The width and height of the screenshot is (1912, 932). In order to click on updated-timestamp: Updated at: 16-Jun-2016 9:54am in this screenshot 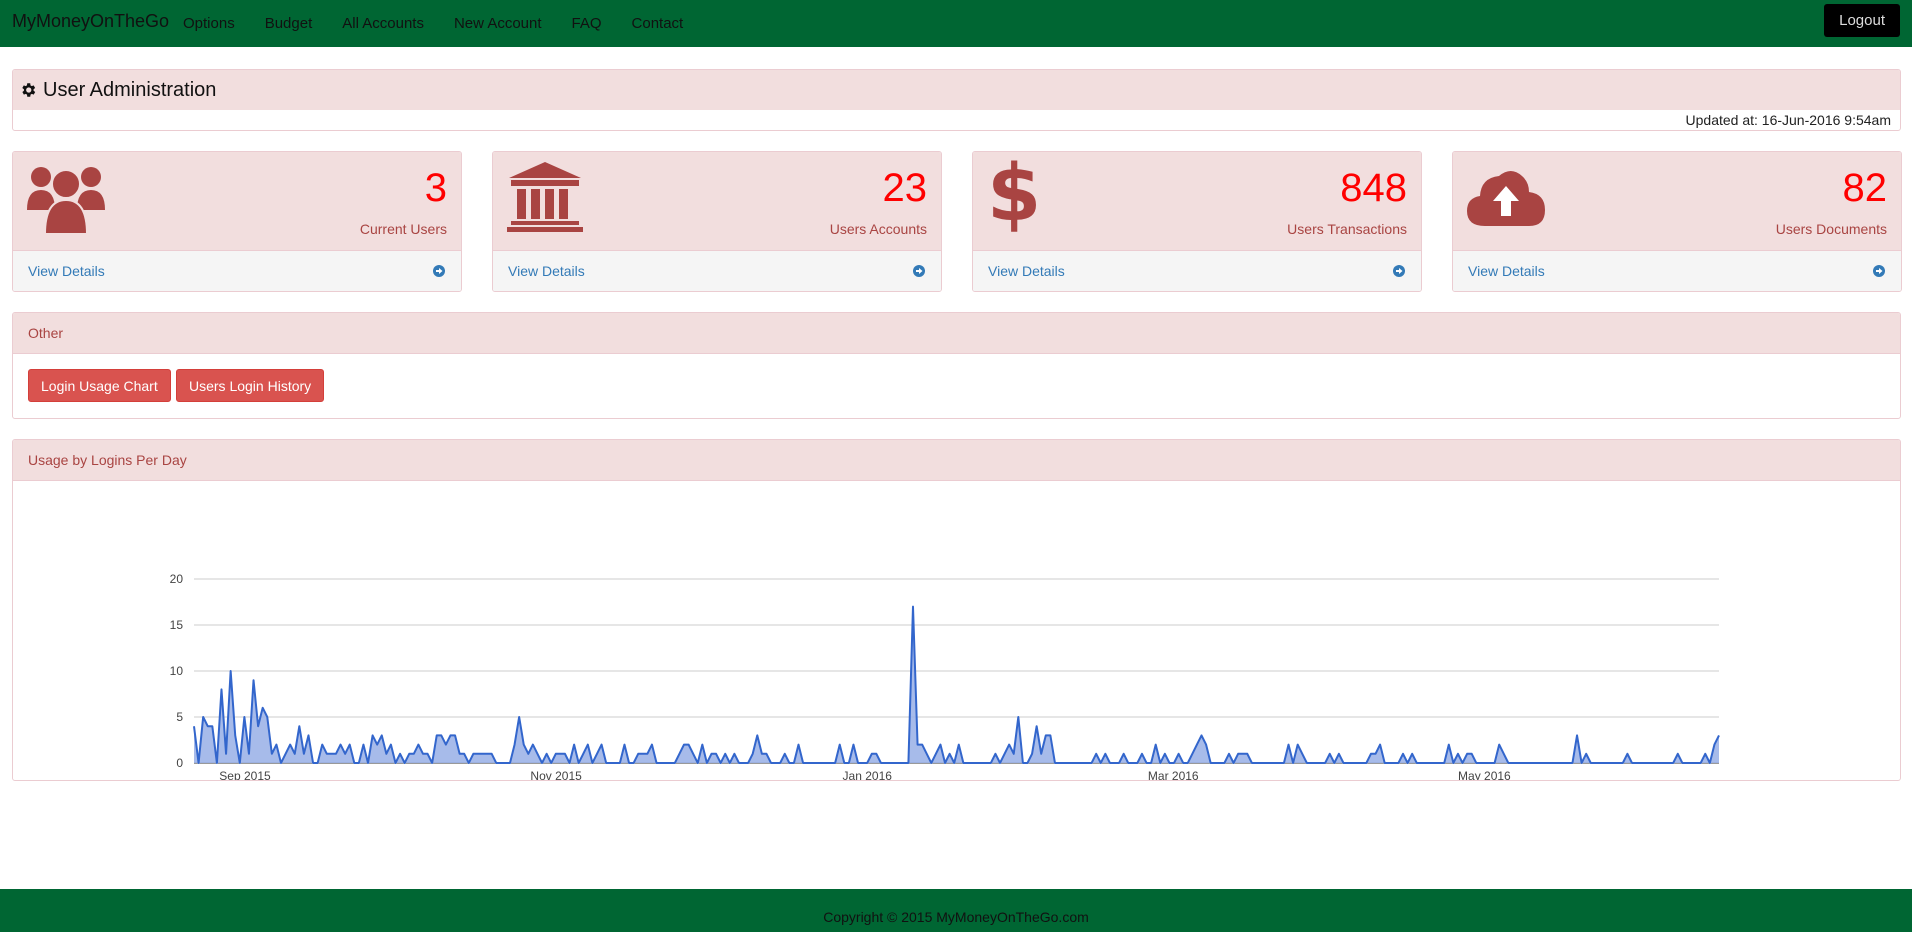, I will do `click(1788, 120)`.